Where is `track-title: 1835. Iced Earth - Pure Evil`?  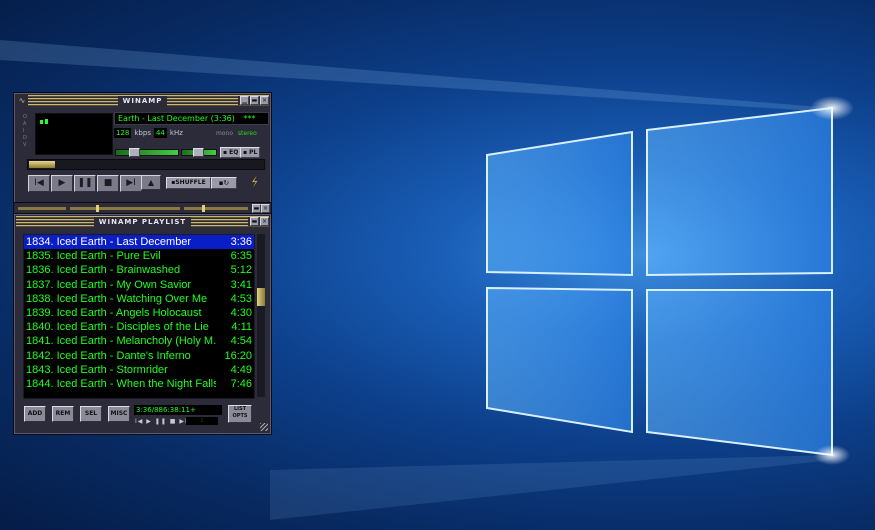
track-title: 1835. Iced Earth - Pure Evil is located at coordinates (93, 256).